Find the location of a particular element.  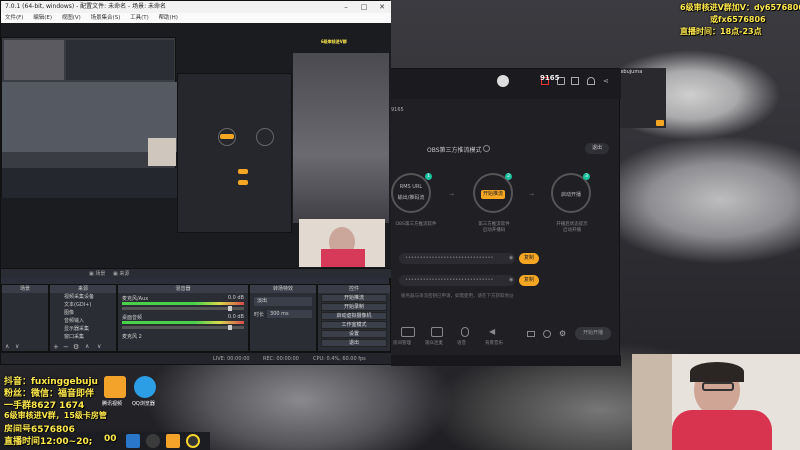

move-up-icon: ∧ is located at coordinates (87, 346).